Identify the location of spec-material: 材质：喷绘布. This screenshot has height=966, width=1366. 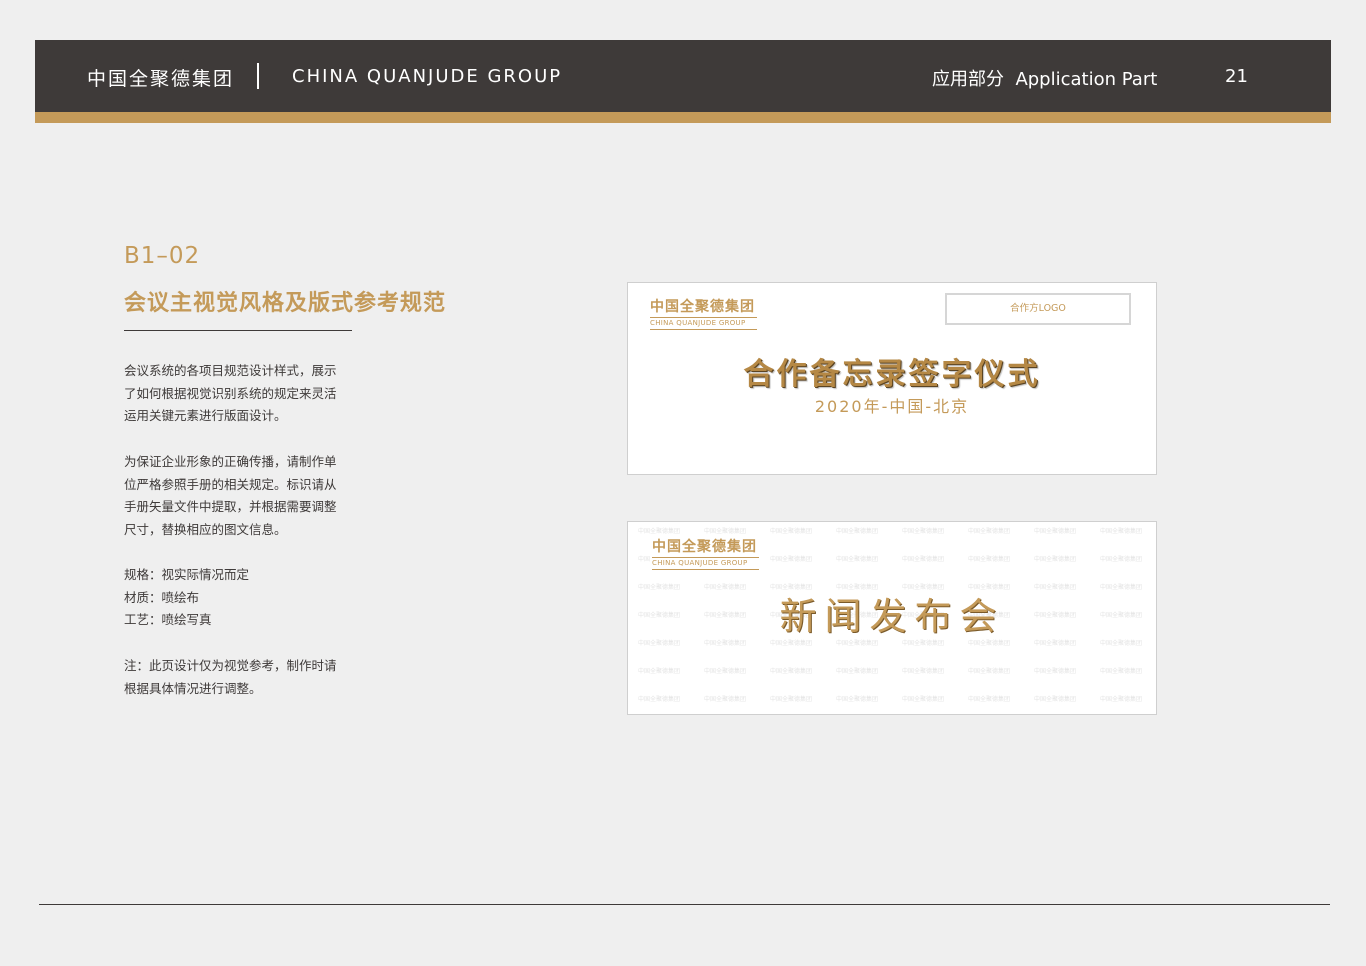
(162, 597).